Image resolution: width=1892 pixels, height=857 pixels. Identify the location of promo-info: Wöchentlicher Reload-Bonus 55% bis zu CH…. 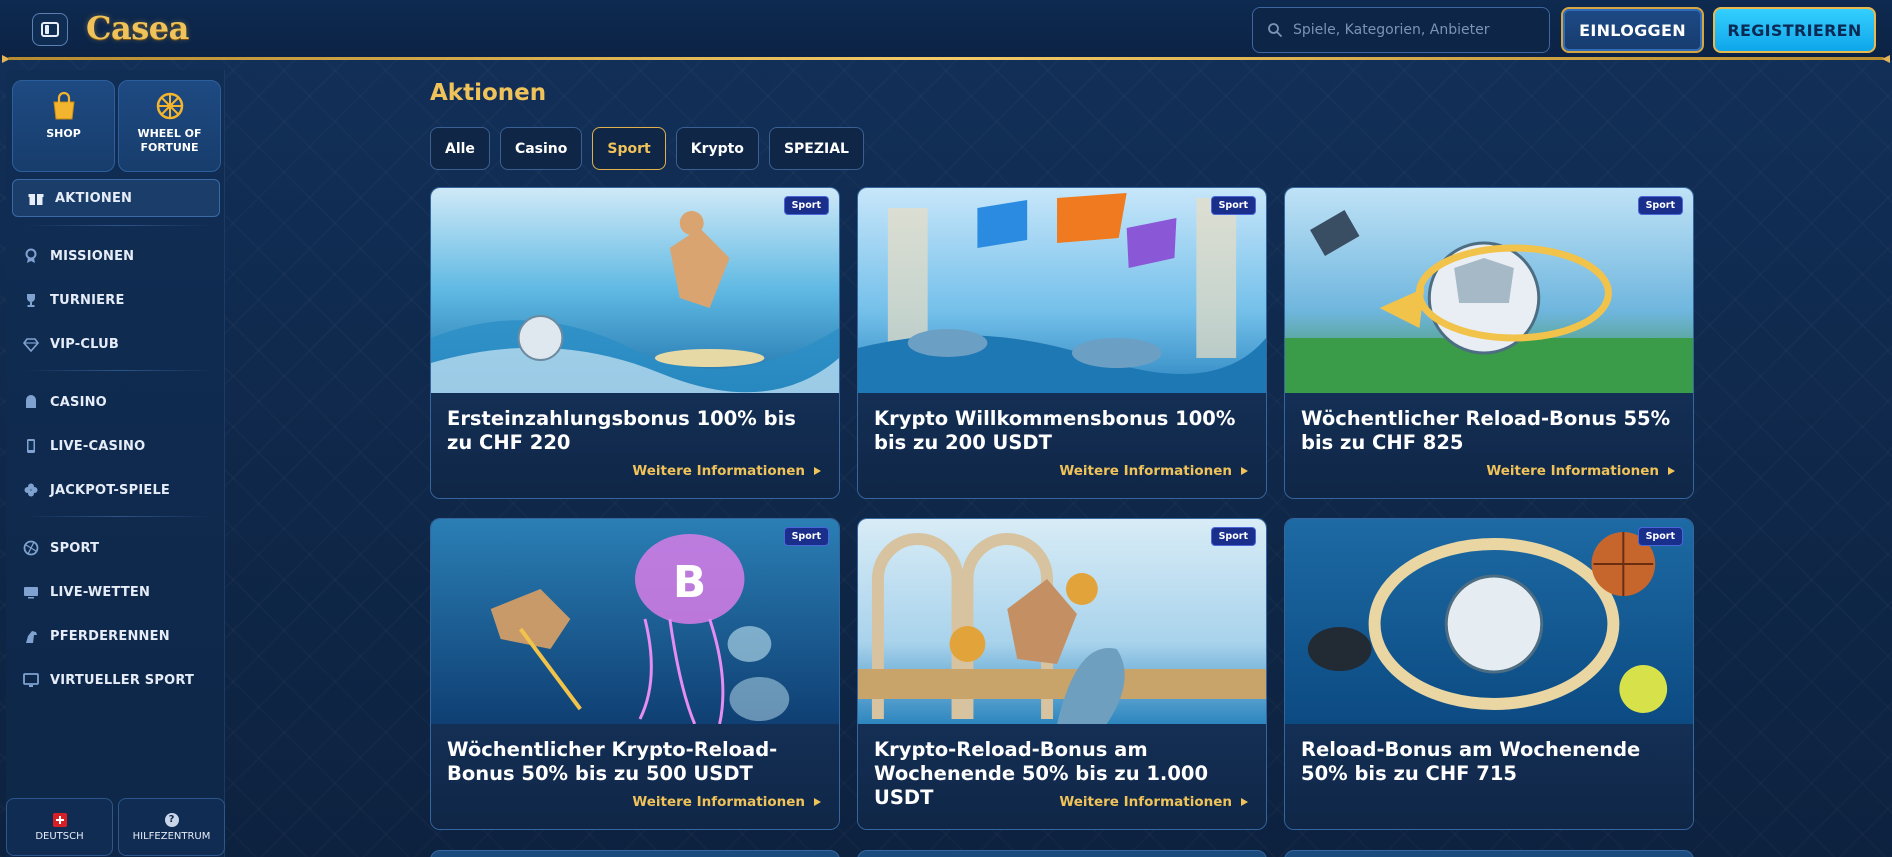
(1489, 445).